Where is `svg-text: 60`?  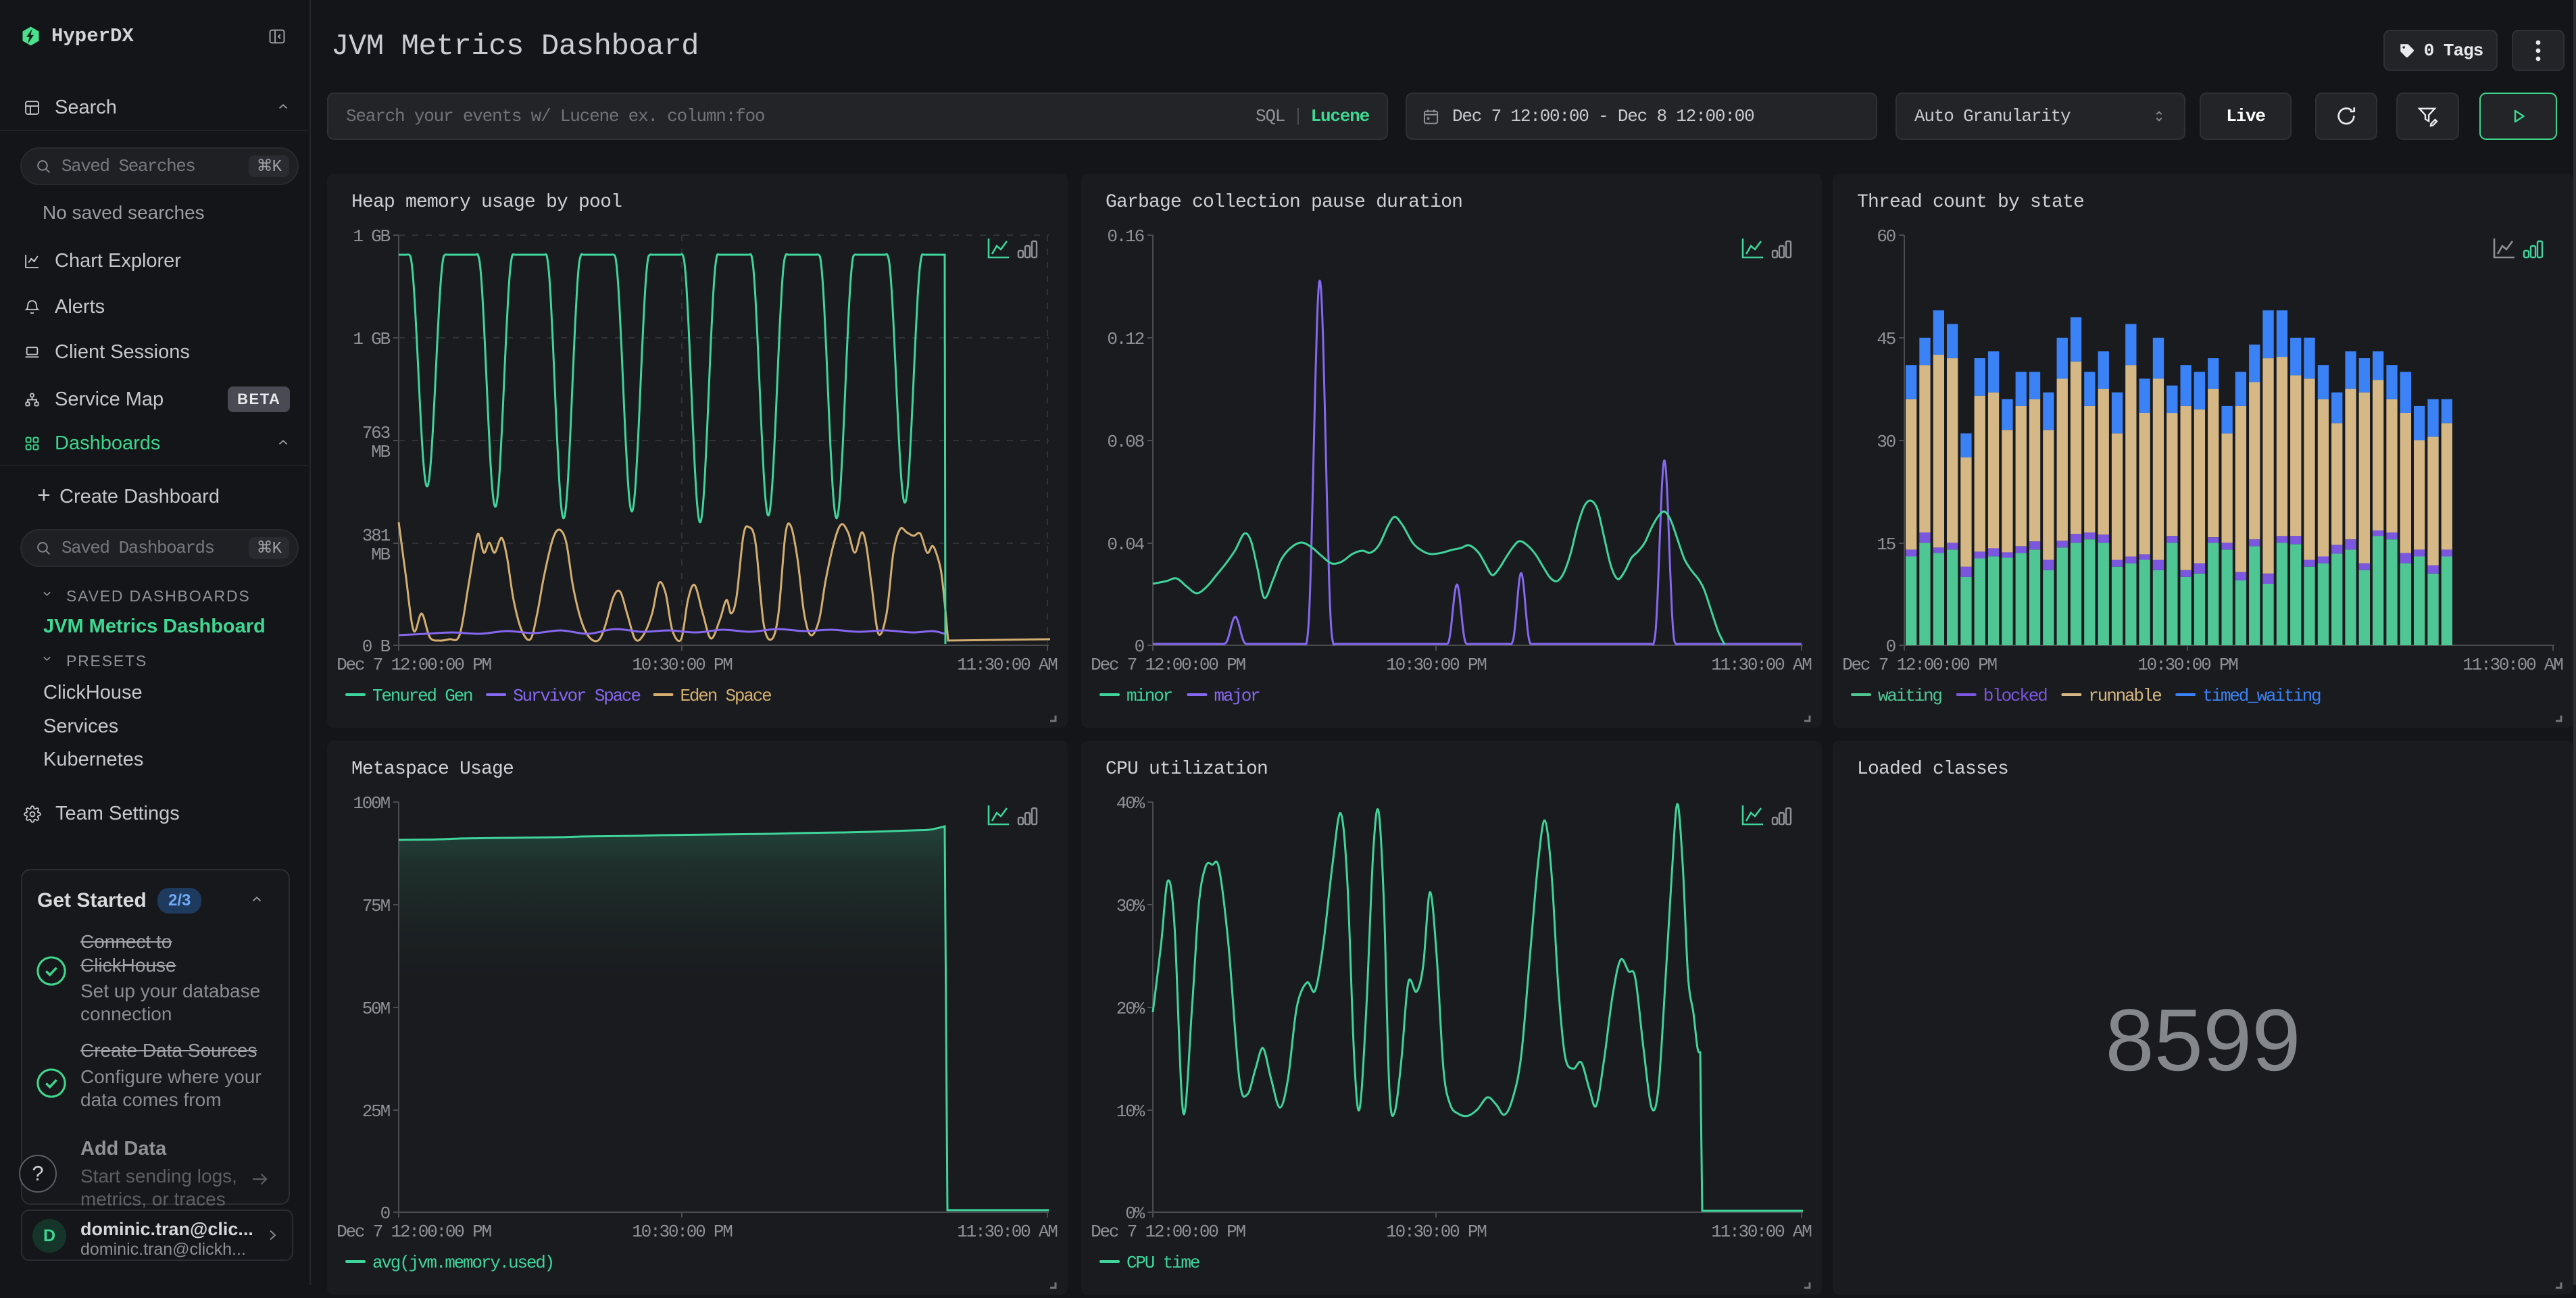
svg-text: 60 is located at coordinates (1886, 236).